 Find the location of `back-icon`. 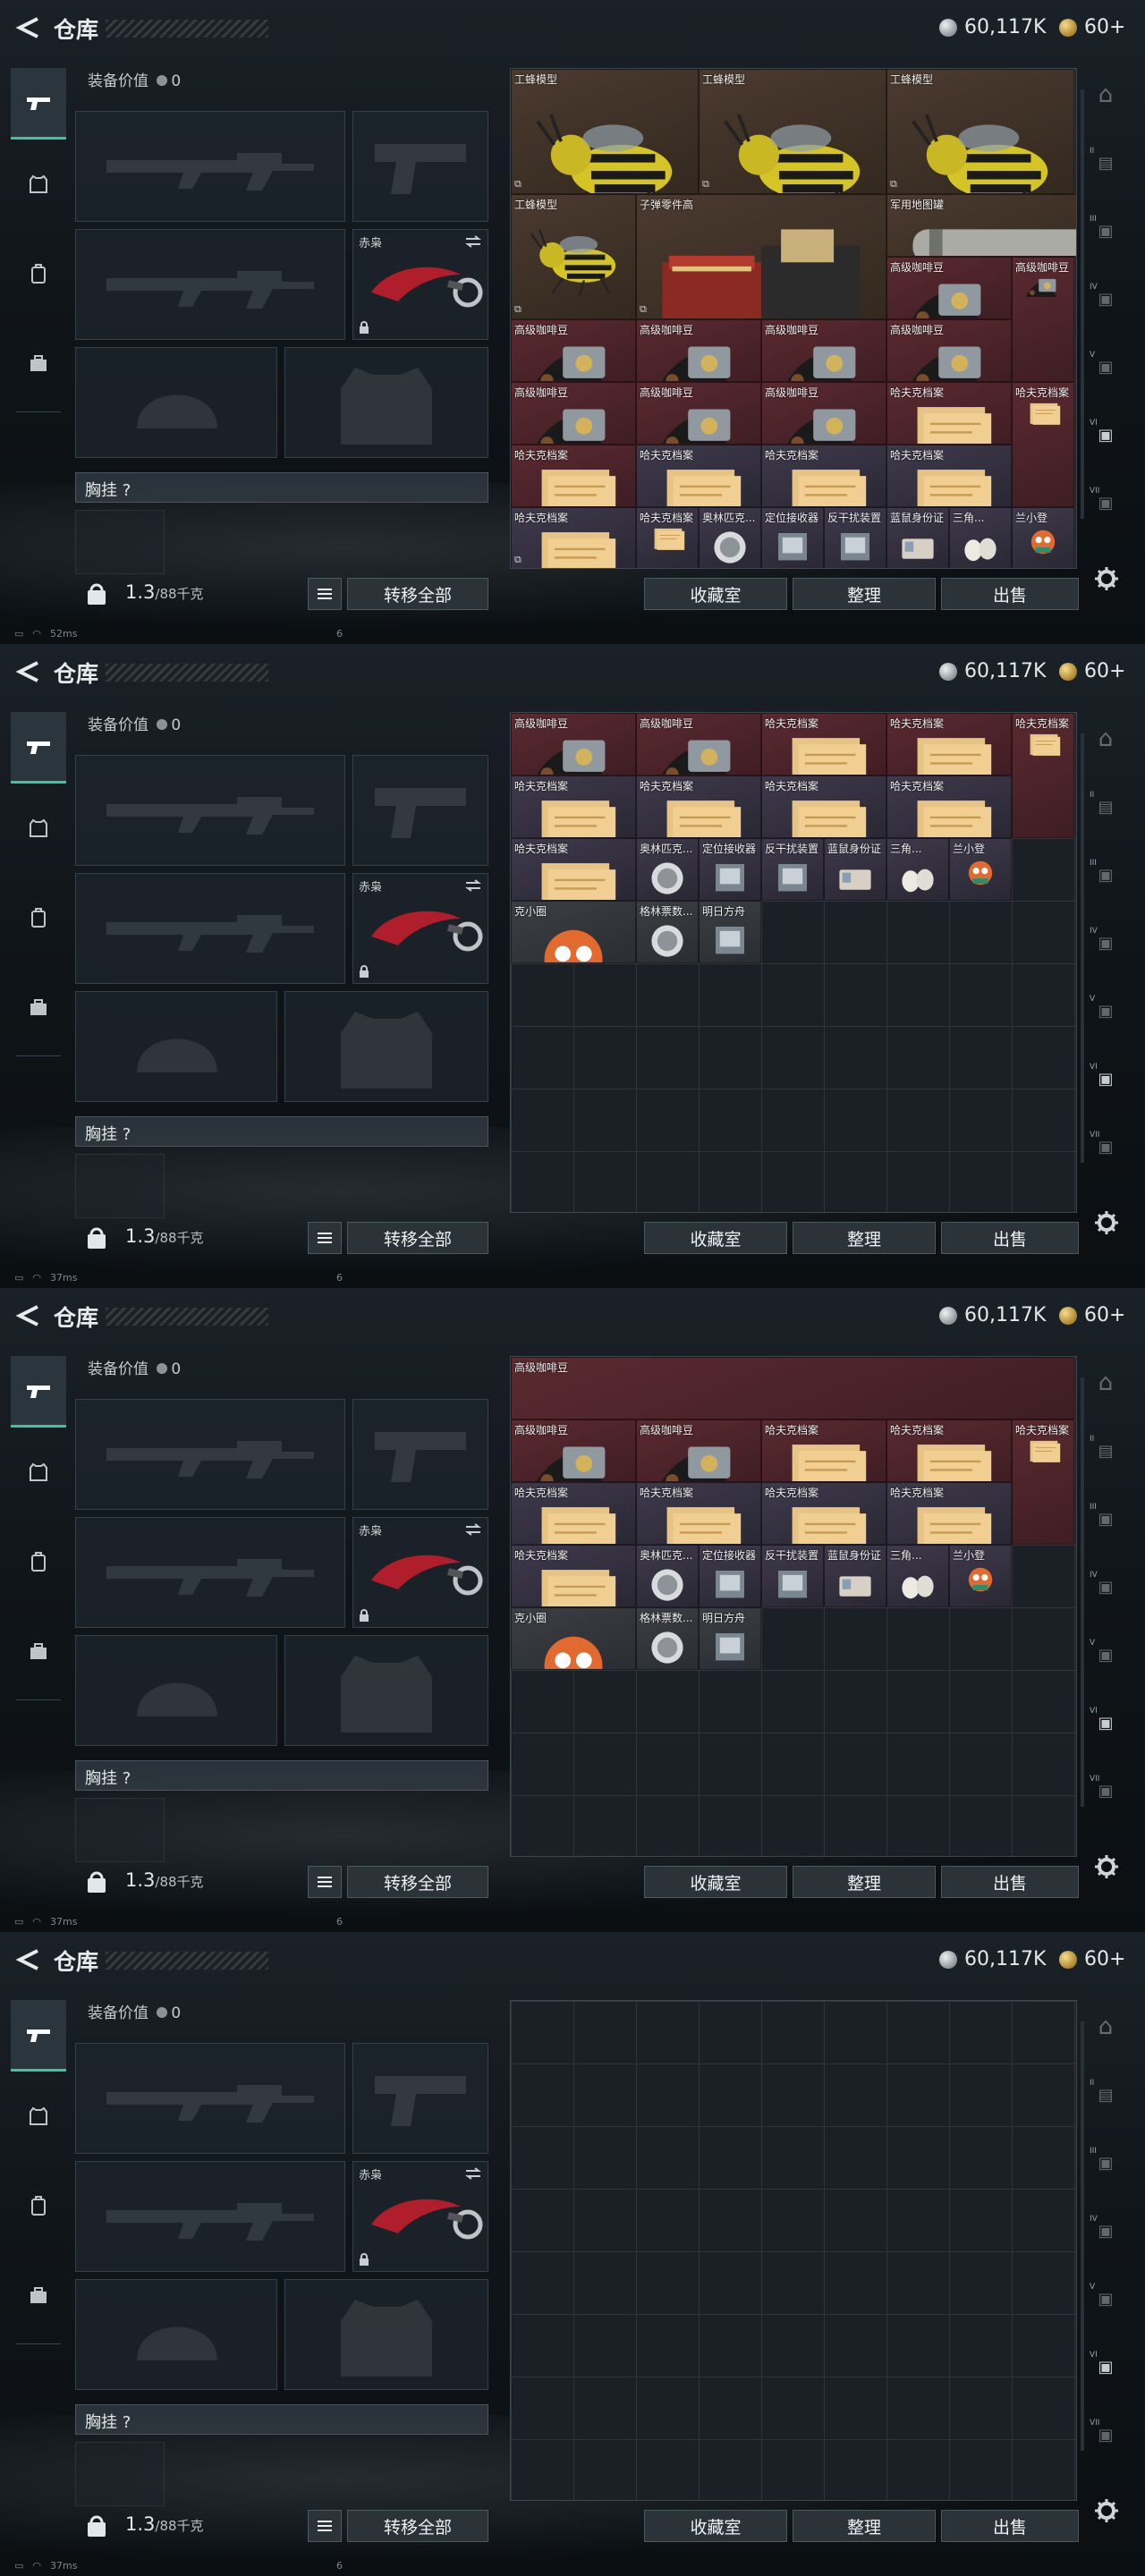

back-icon is located at coordinates (28, 1959).